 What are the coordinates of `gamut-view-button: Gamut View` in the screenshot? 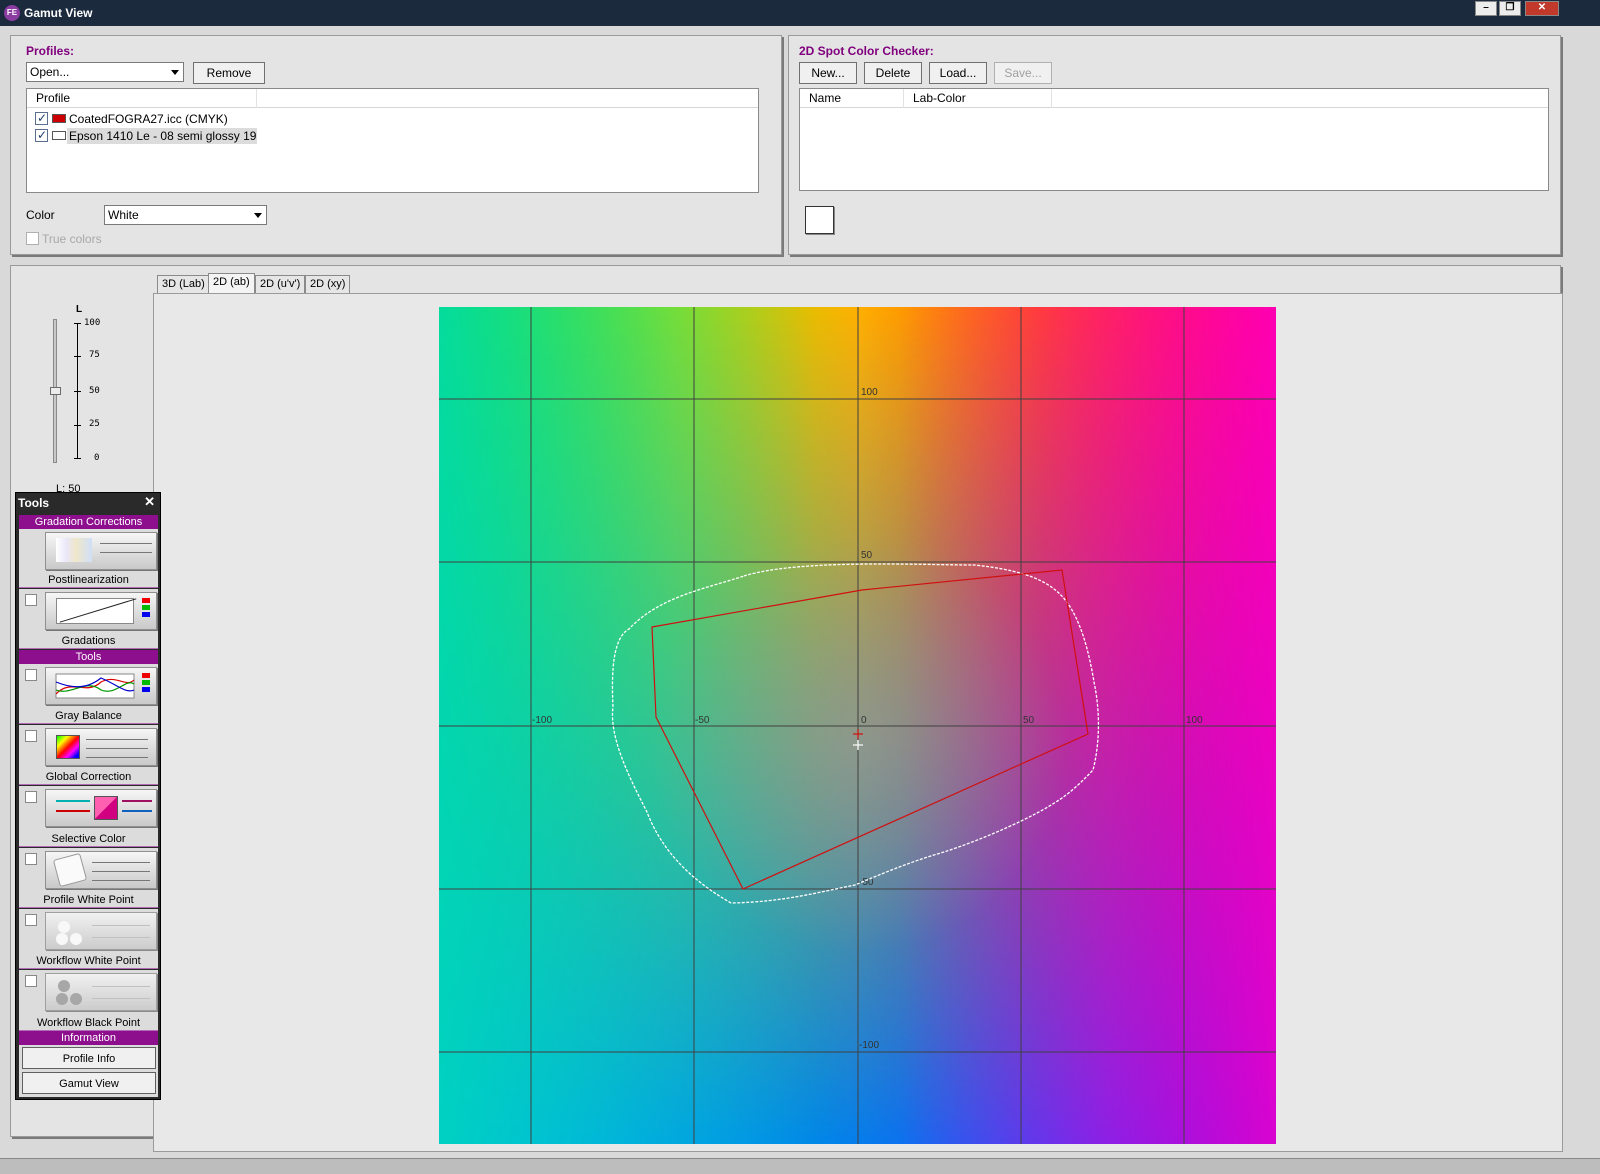 It's located at (89, 1083).